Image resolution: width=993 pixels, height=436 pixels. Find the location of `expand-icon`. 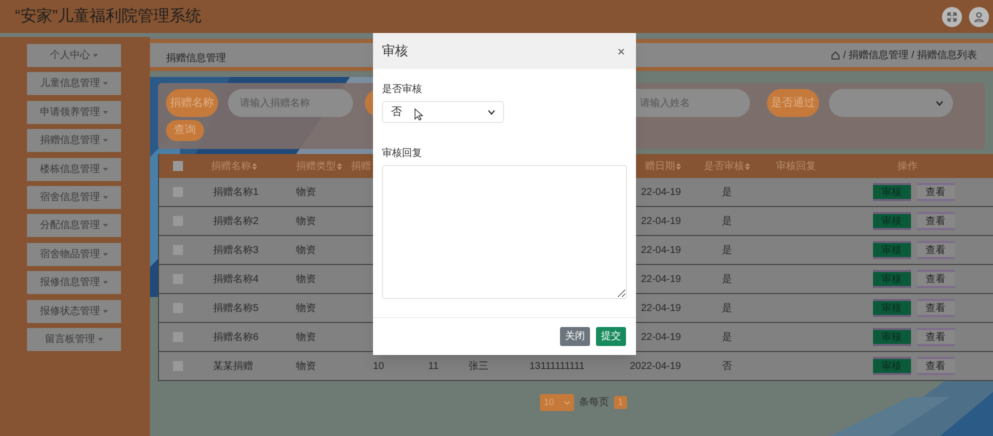

expand-icon is located at coordinates (952, 17).